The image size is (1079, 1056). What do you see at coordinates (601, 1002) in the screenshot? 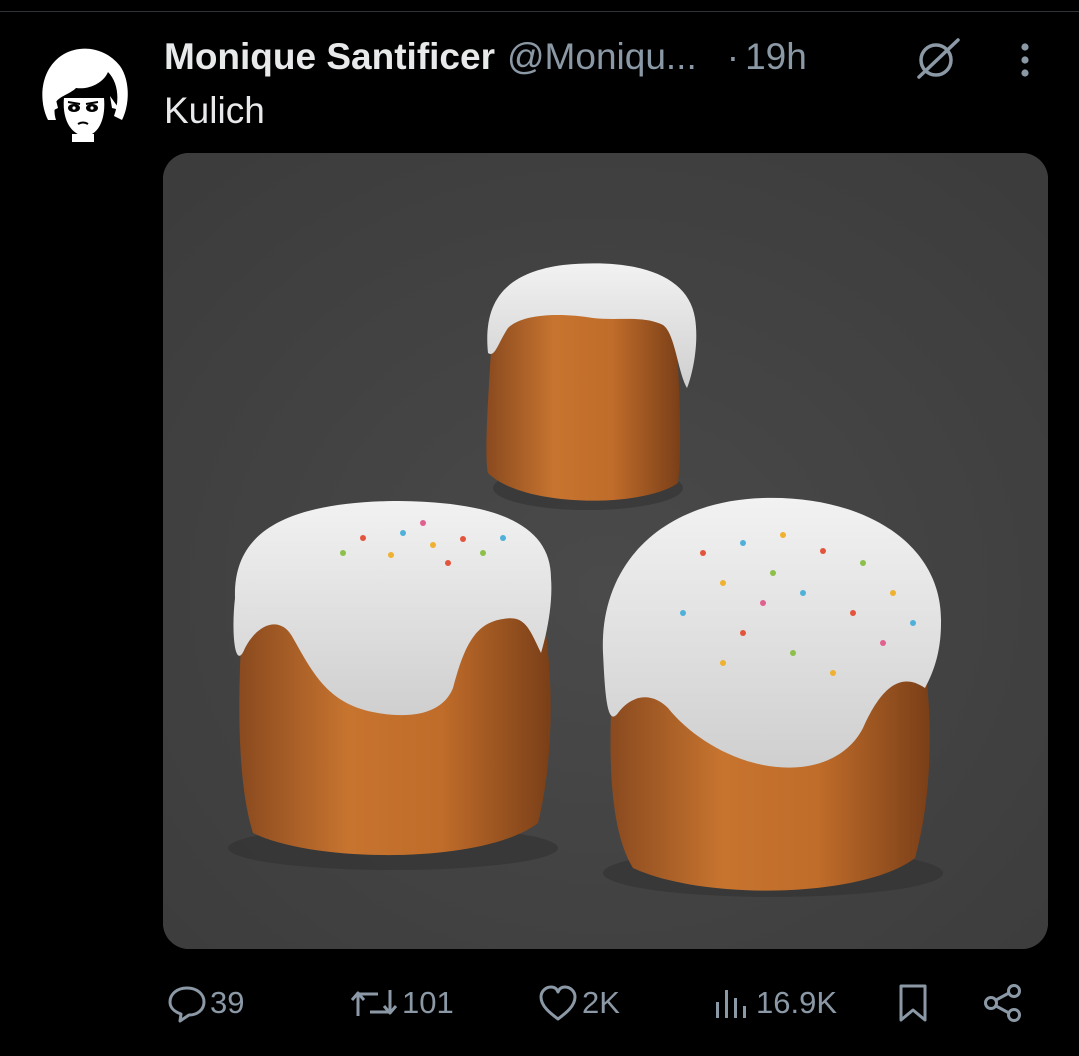
I see `like-count: 2K` at bounding box center [601, 1002].